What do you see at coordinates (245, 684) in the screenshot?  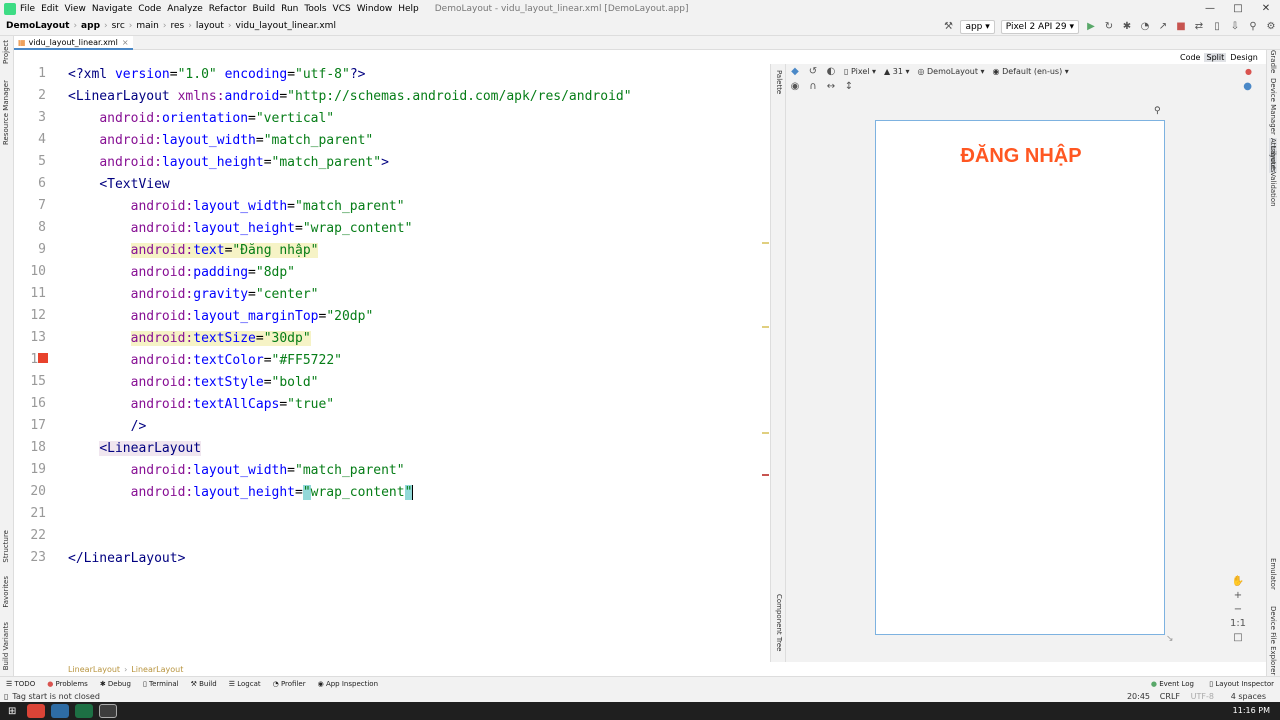 I see `logcat-tool-button: ☰ Logcat` at bounding box center [245, 684].